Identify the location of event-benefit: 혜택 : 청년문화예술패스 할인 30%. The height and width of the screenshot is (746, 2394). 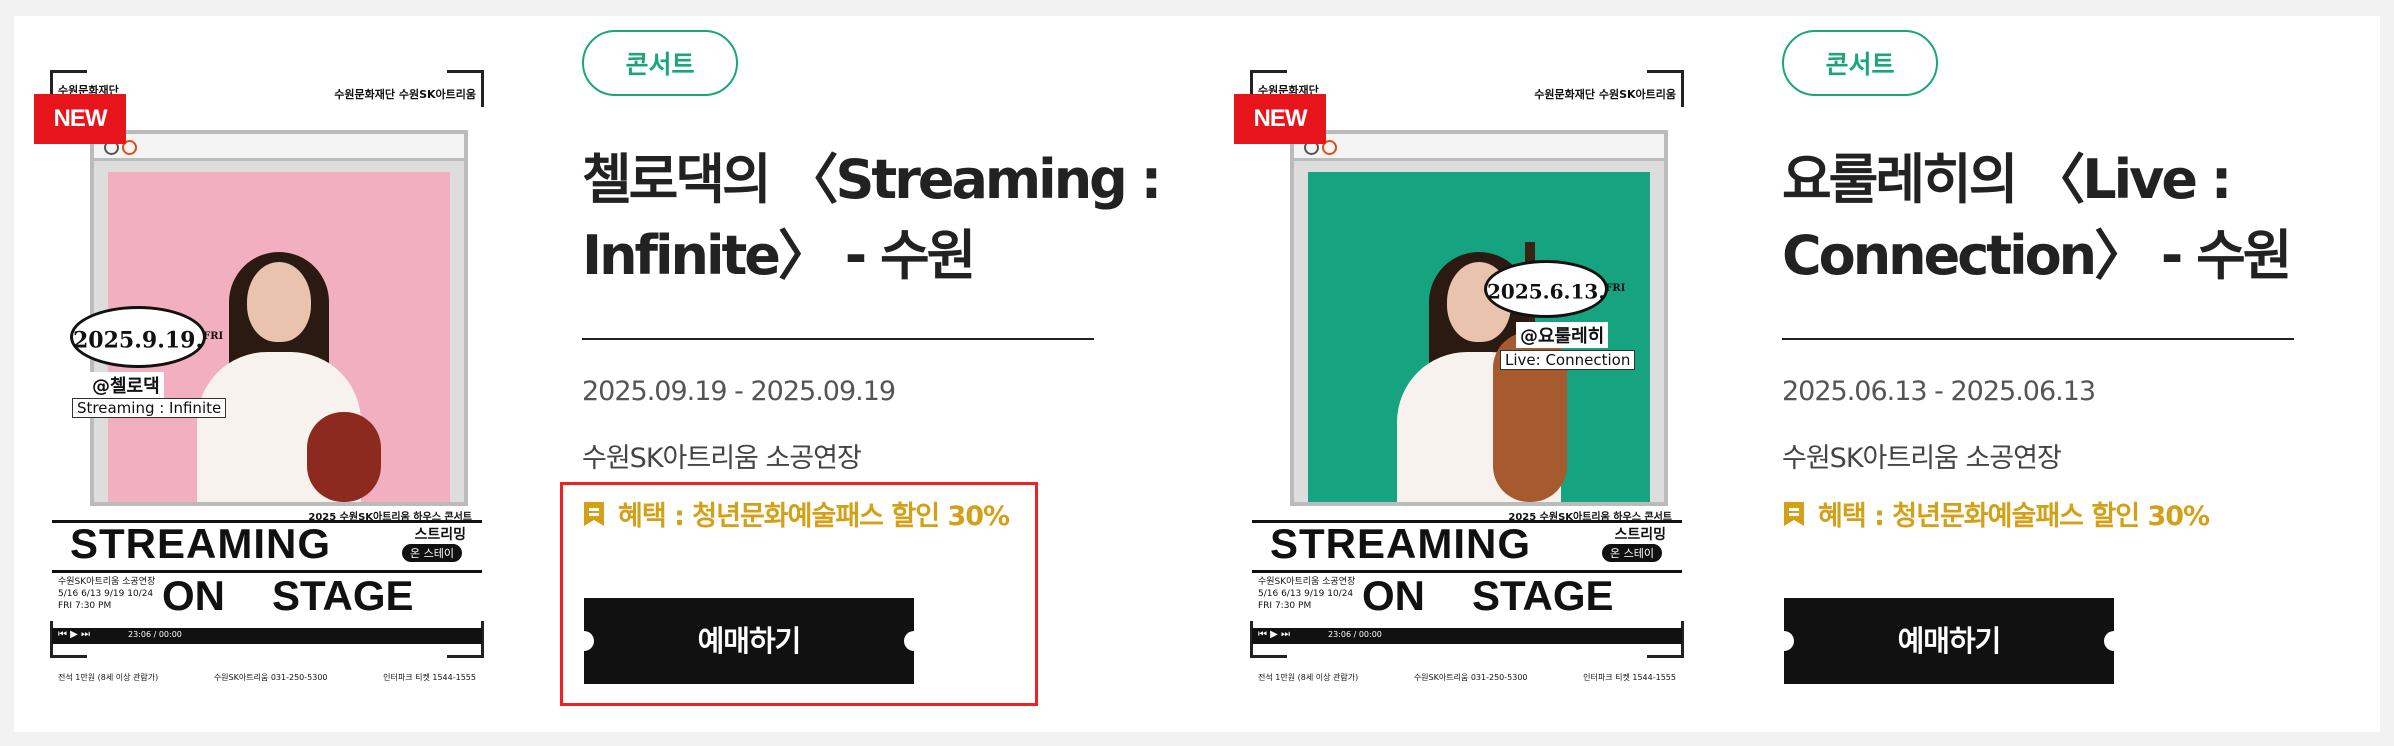
(1996, 513).